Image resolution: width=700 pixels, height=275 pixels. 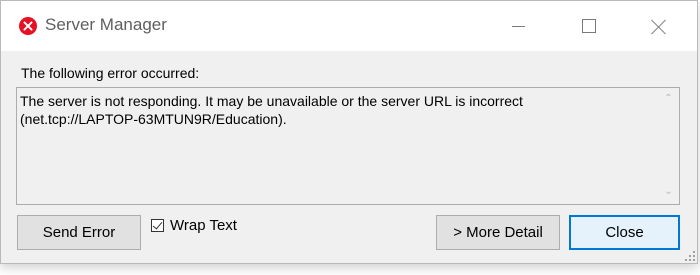 I want to click on minimize-icon, so click(x=518, y=26).